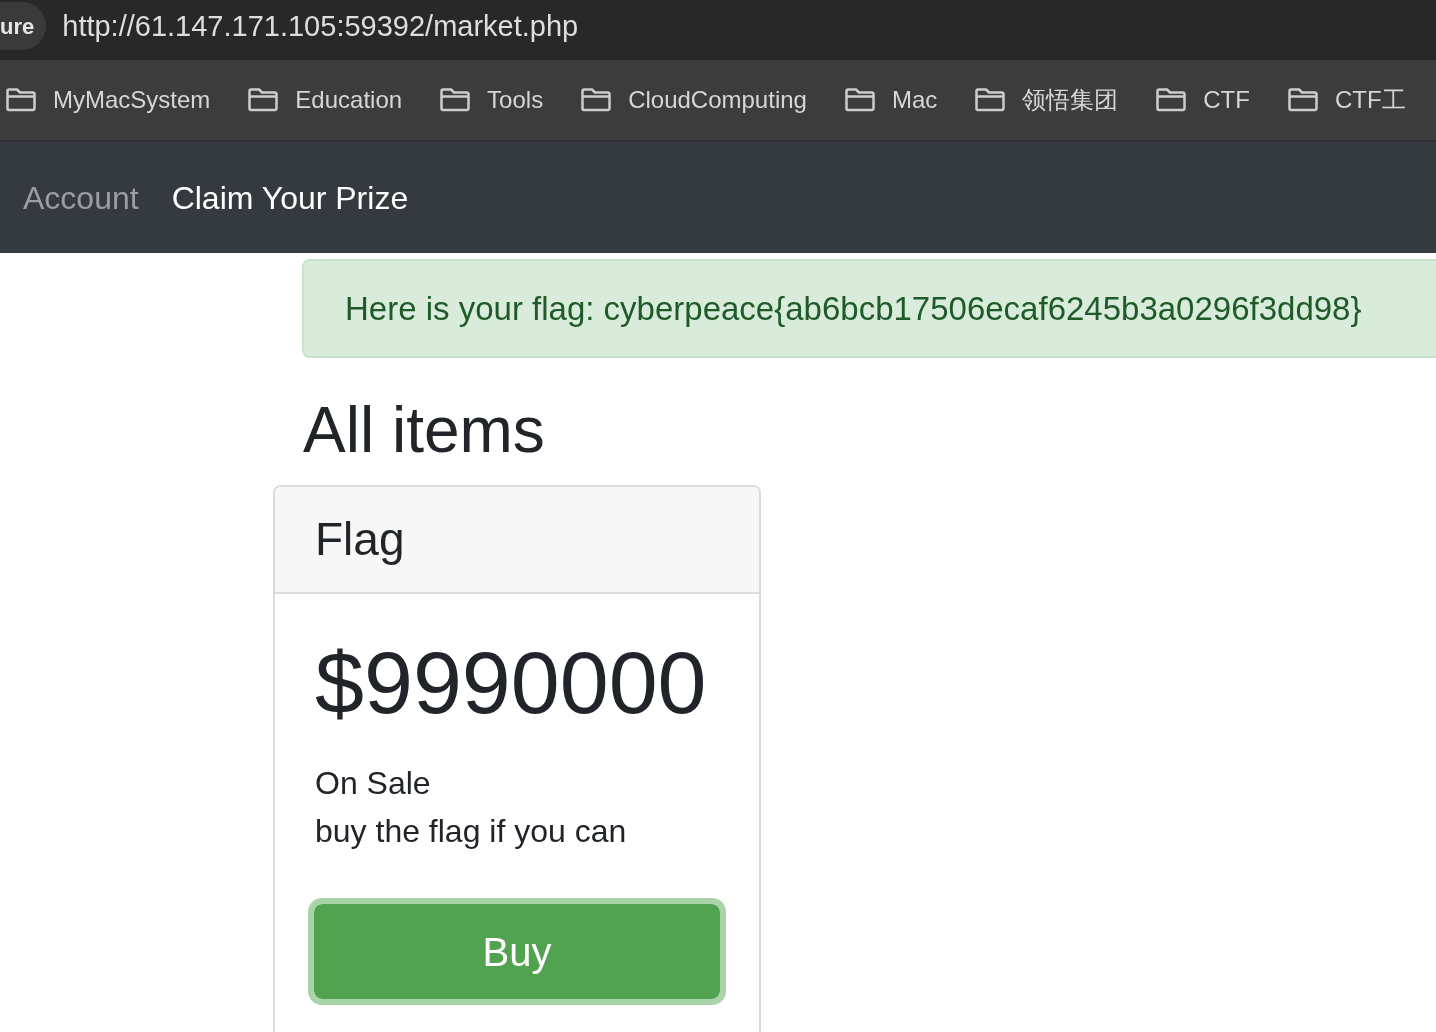 The image size is (1436, 1032). What do you see at coordinates (325, 100) in the screenshot?
I see `bookmark-folder: Education` at bounding box center [325, 100].